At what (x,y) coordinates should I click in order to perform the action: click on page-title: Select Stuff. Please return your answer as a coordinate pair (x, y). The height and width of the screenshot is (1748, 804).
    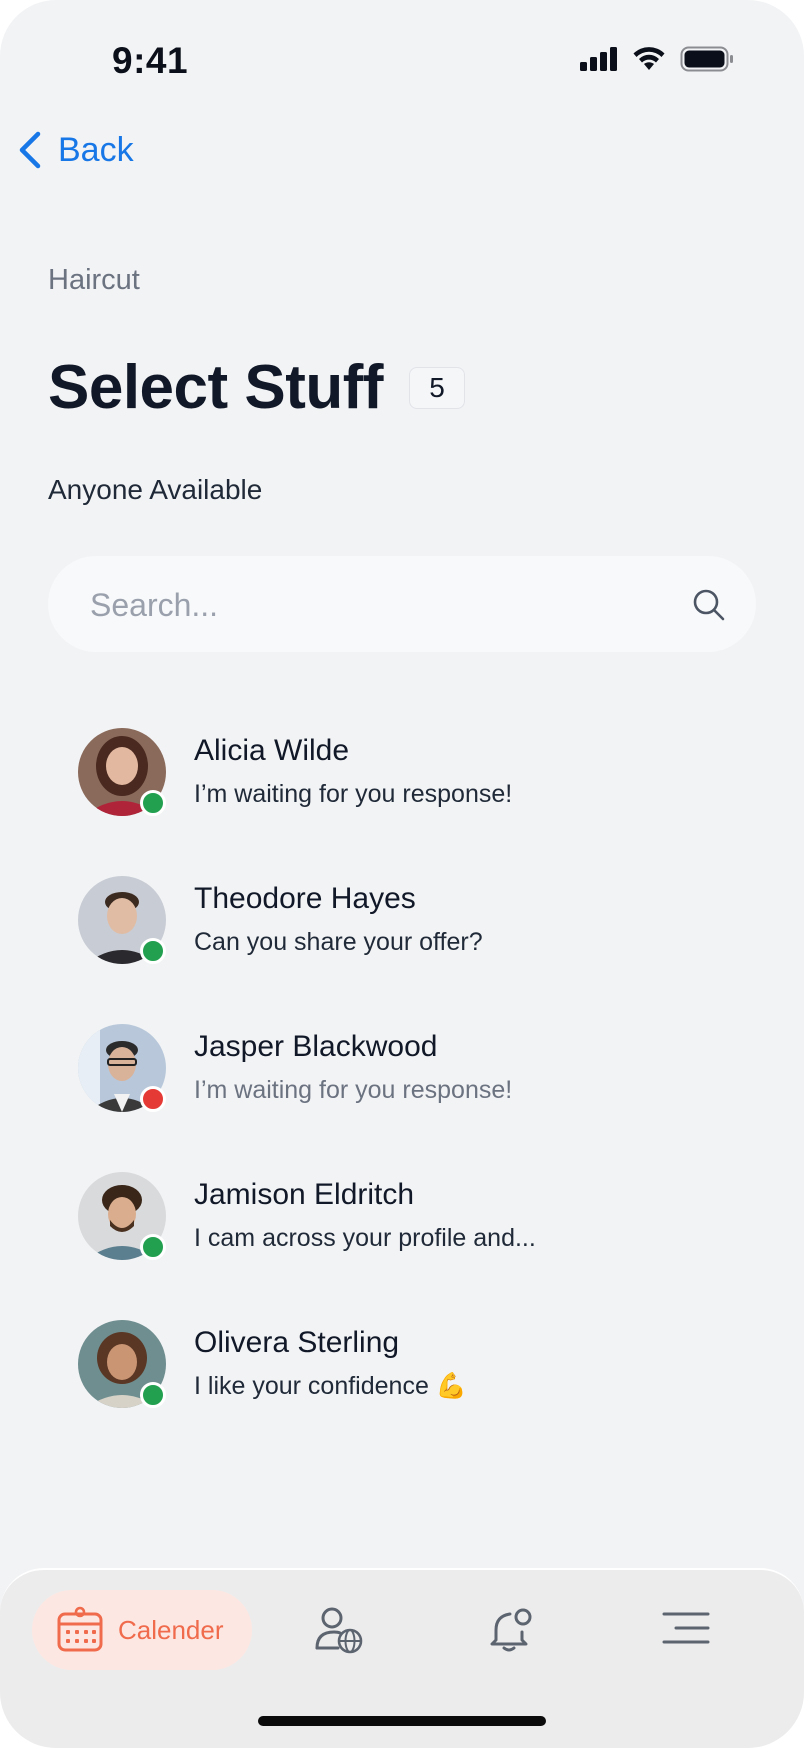
    Looking at the image, I should click on (216, 387).